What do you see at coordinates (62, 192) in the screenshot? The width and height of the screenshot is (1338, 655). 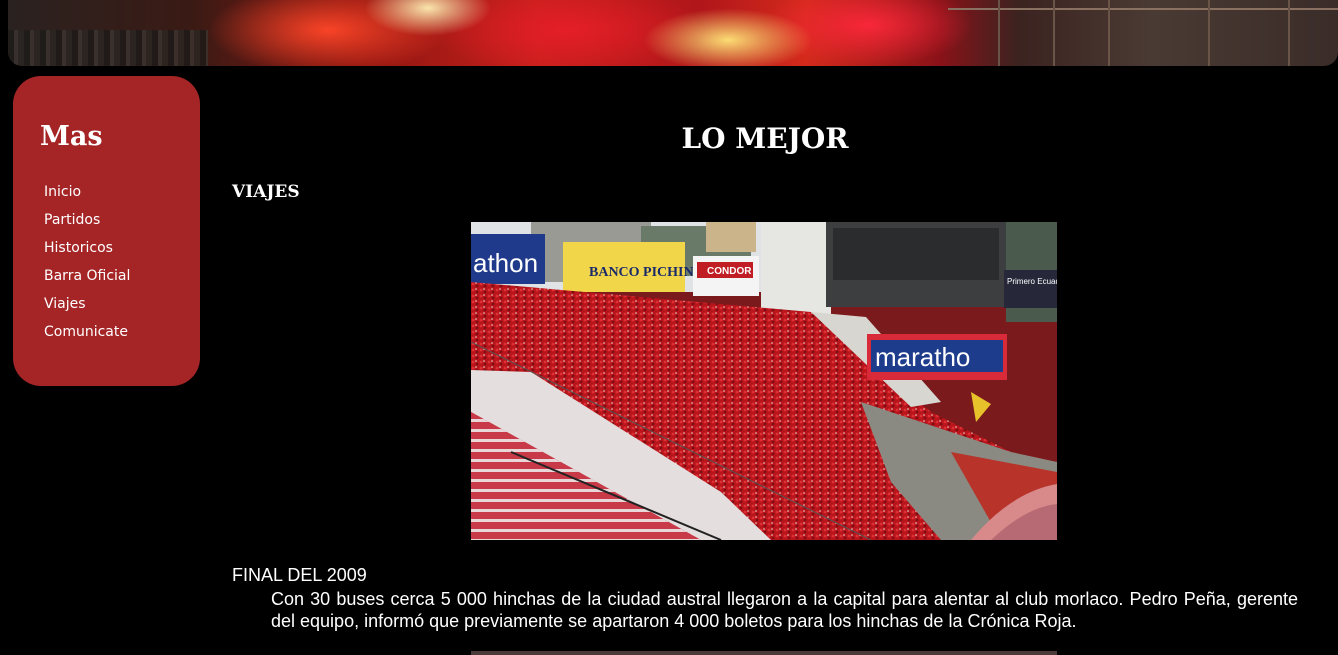 I see `menu-link-inicio: Inicio` at bounding box center [62, 192].